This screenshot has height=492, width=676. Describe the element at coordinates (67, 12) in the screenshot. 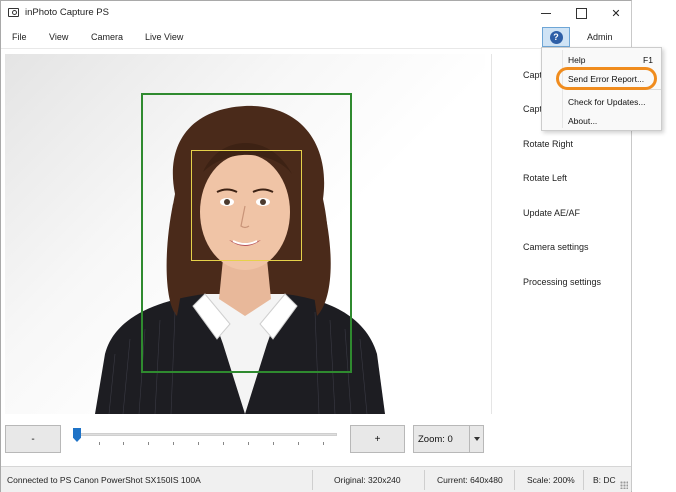

I see `window-title: inPhoto Capture PS` at that location.